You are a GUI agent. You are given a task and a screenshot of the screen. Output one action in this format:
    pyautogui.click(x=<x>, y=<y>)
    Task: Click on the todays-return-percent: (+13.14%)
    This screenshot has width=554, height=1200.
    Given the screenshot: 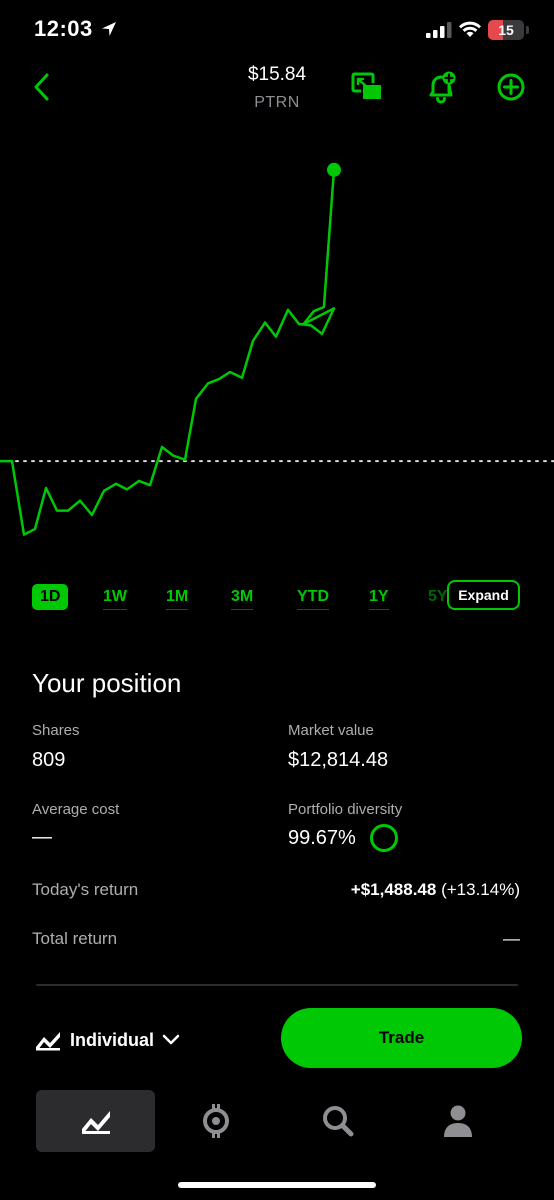 What is the action you would take?
    pyautogui.click(x=480, y=889)
    